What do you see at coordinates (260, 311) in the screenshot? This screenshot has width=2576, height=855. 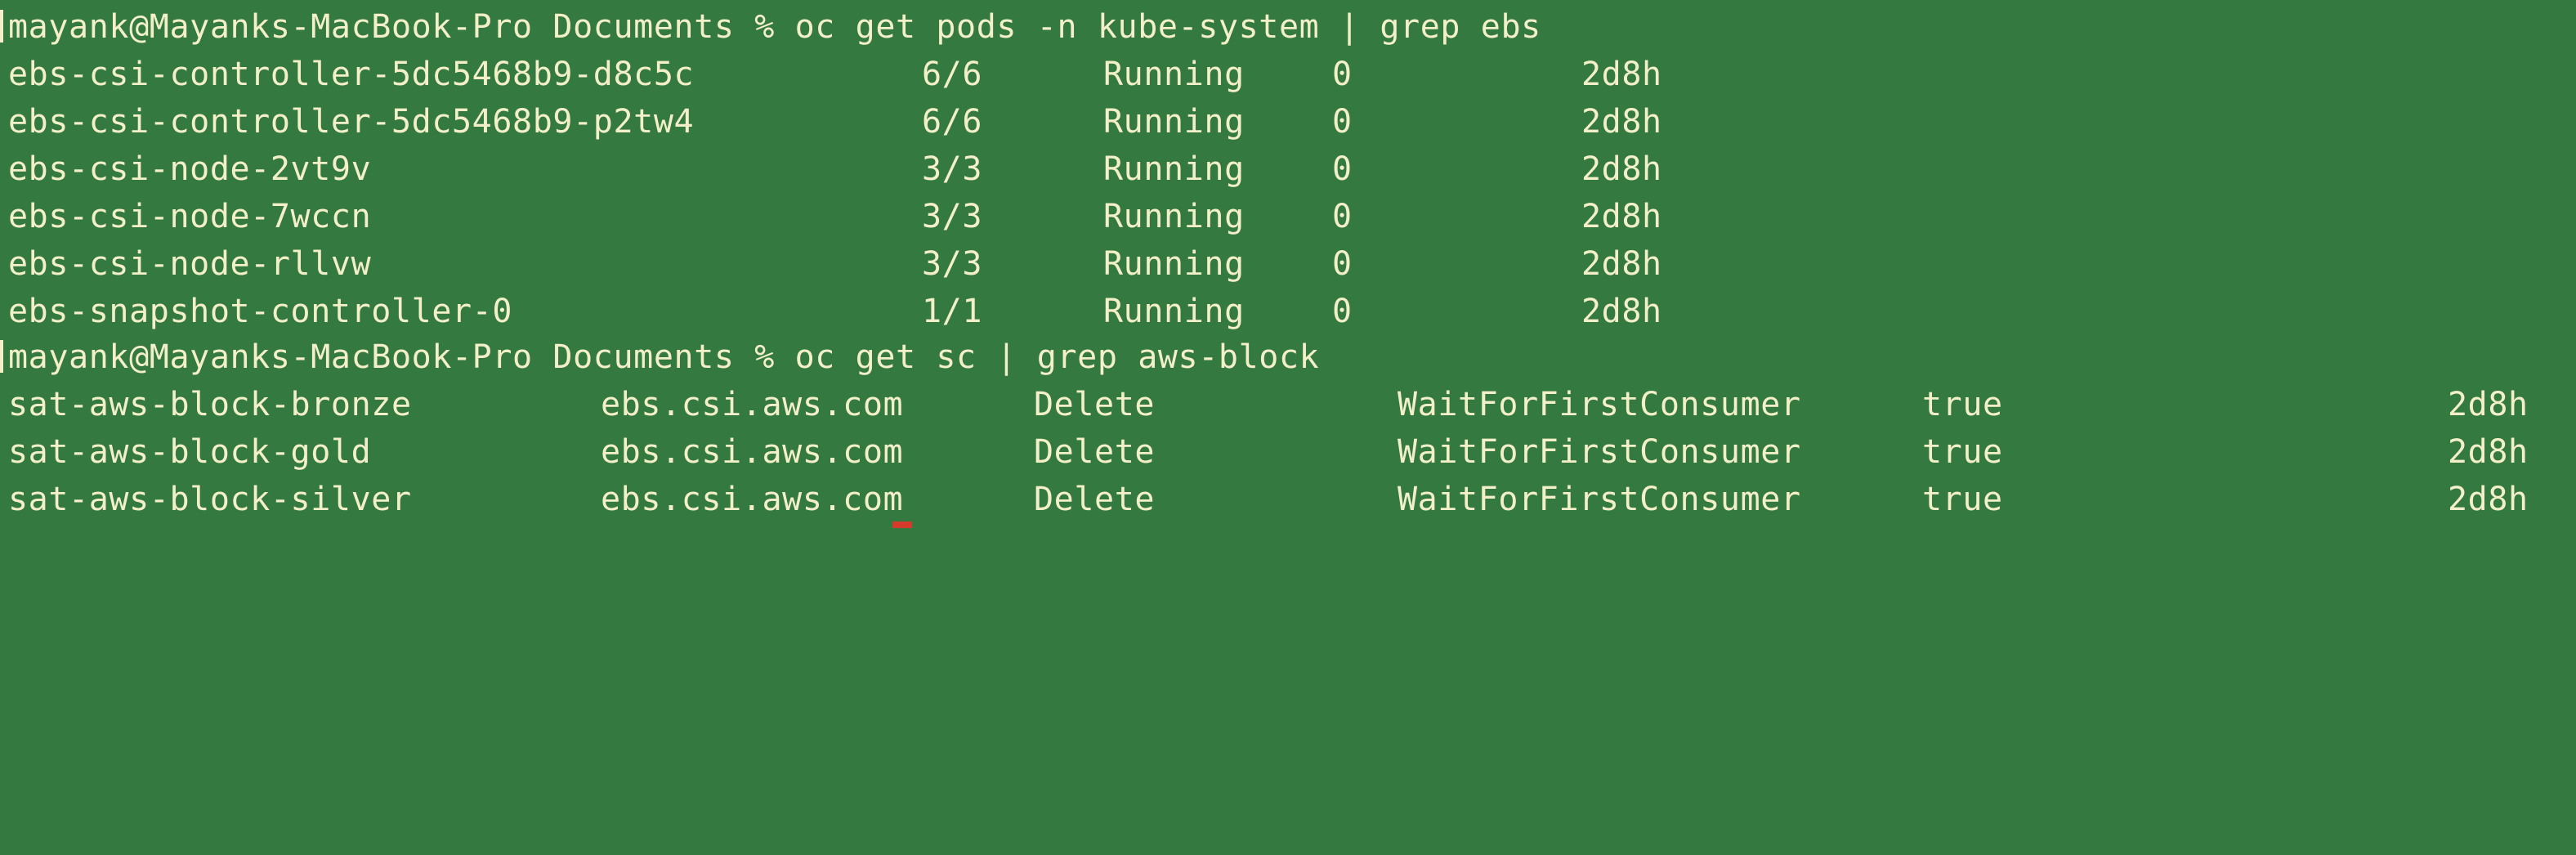 I see `pod-name: ebs-snapshot-controller-0` at bounding box center [260, 311].